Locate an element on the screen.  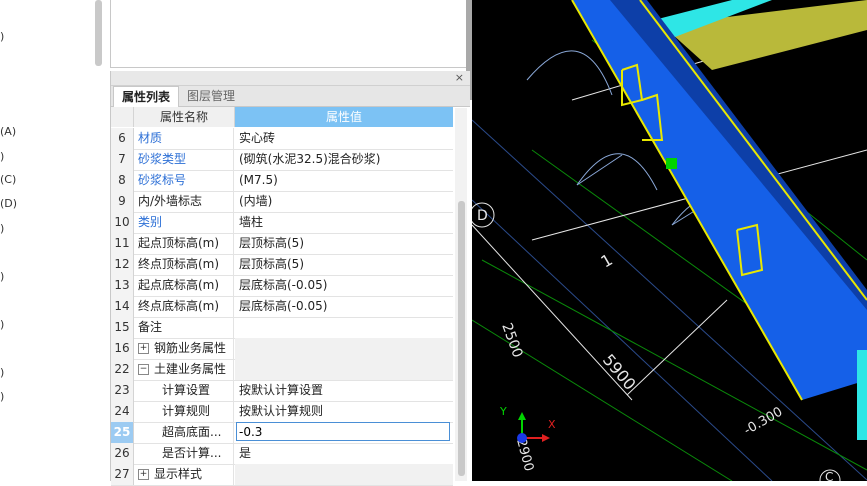
row-number: 16 is located at coordinates (122, 348).